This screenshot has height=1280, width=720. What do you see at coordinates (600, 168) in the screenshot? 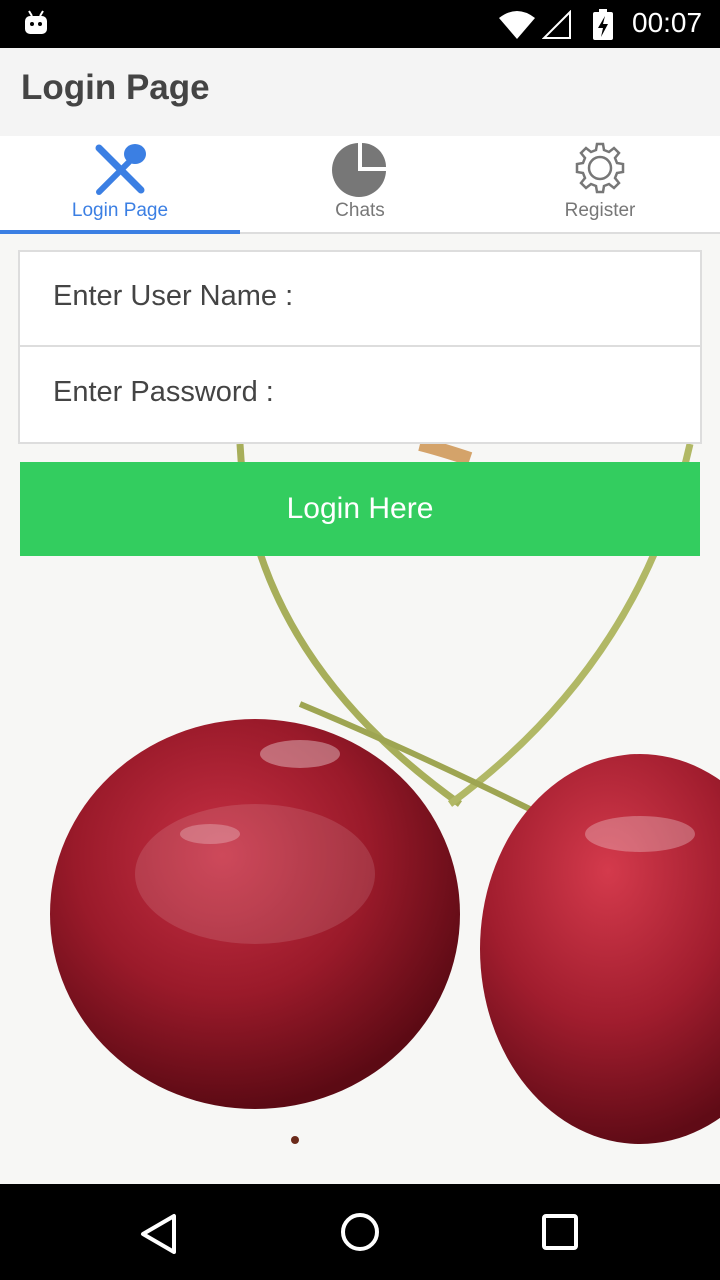
I see `gear-icon` at bounding box center [600, 168].